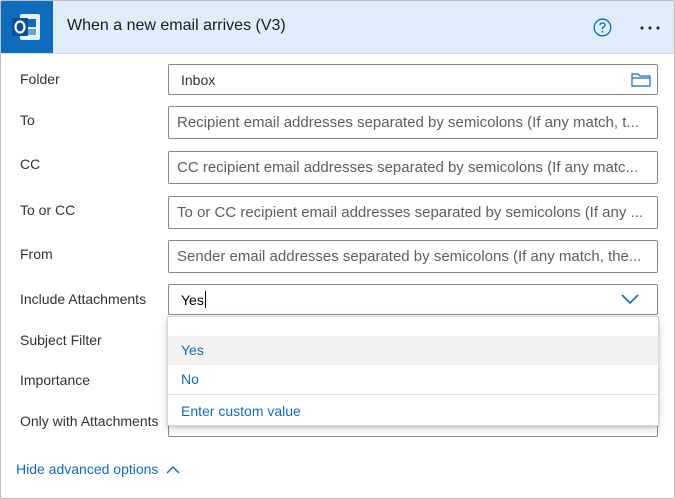  What do you see at coordinates (413, 256) in the screenshot?
I see `from-field` at bounding box center [413, 256].